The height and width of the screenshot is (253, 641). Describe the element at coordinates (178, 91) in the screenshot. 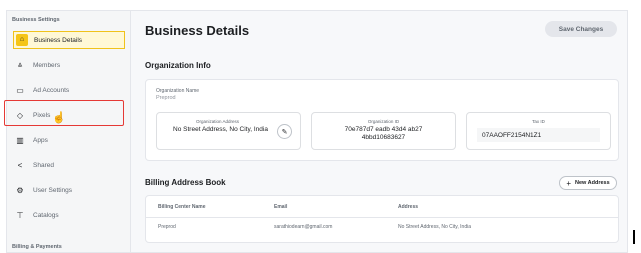

I see `org-name-label: Organization Name` at that location.